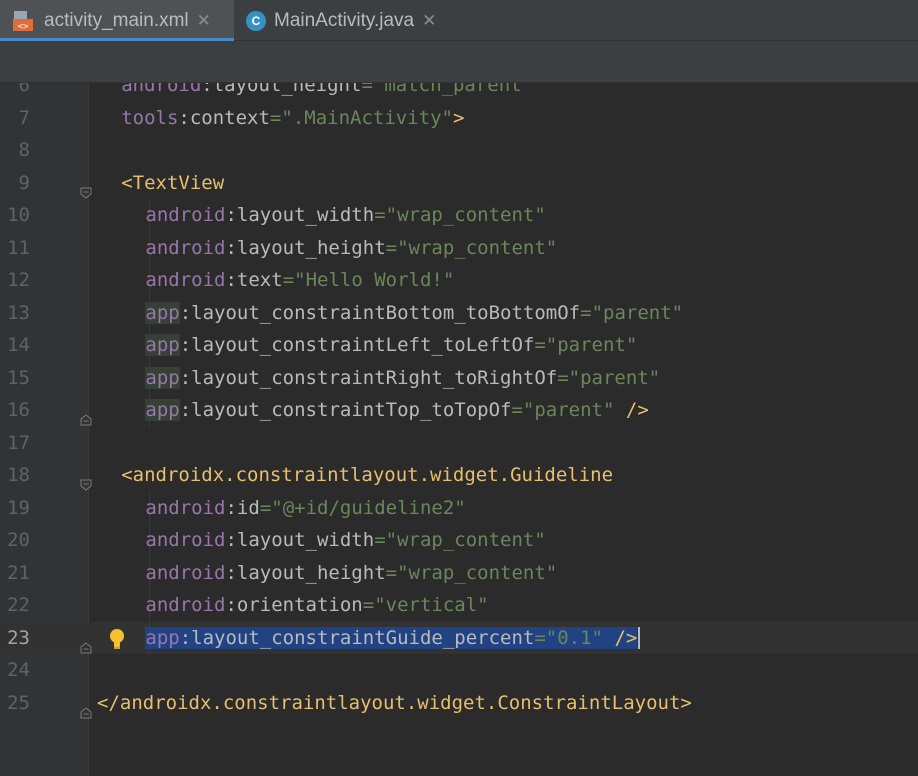  I want to click on code-line: 20 android:layout_width="wrap_content", so click(459, 540).